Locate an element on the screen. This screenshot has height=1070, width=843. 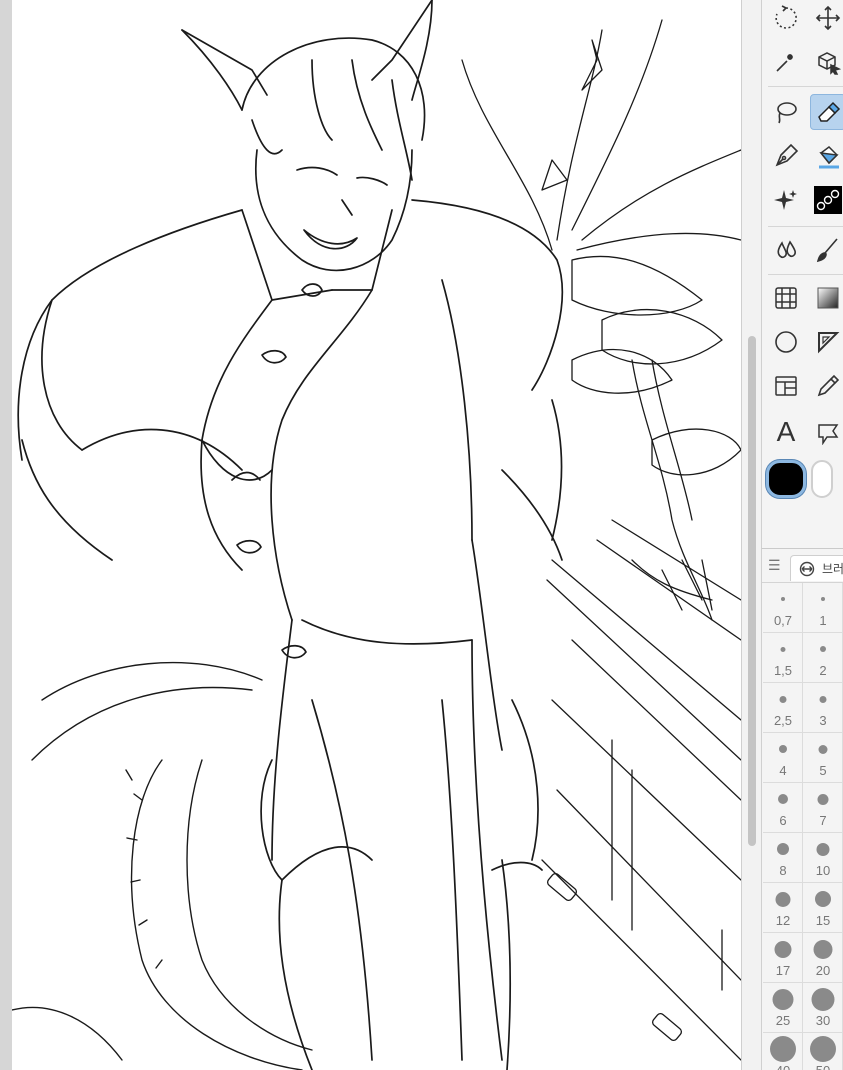
sub-color-swatch is located at coordinates (822, 479).